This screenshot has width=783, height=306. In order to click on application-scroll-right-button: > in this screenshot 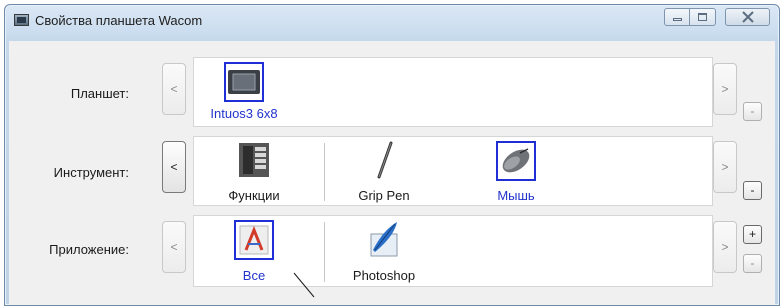, I will do `click(725, 247)`.